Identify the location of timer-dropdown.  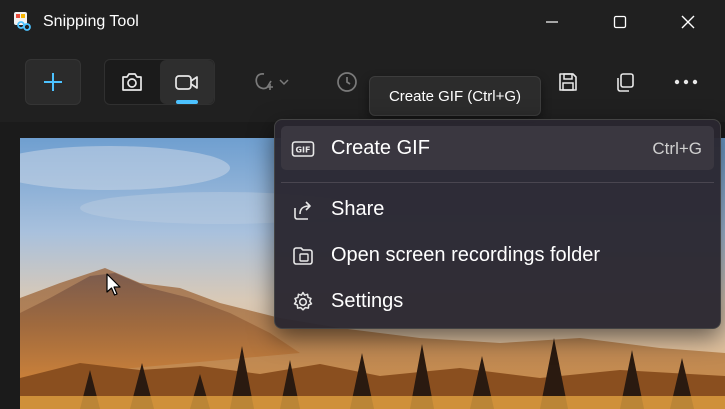
(347, 82).